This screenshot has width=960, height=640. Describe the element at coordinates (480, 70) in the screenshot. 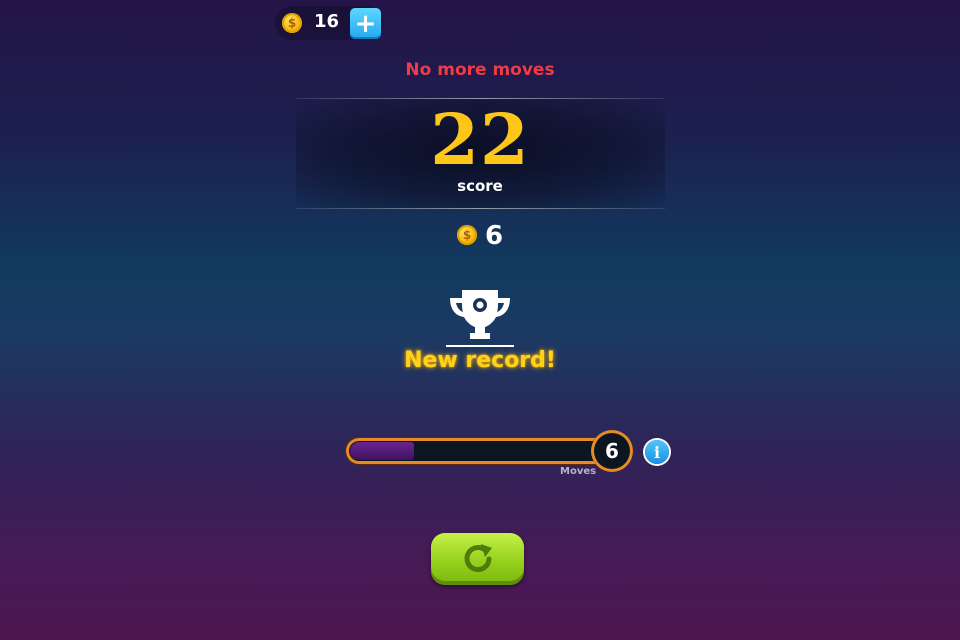

I see `game-over-status: No more moves` at that location.